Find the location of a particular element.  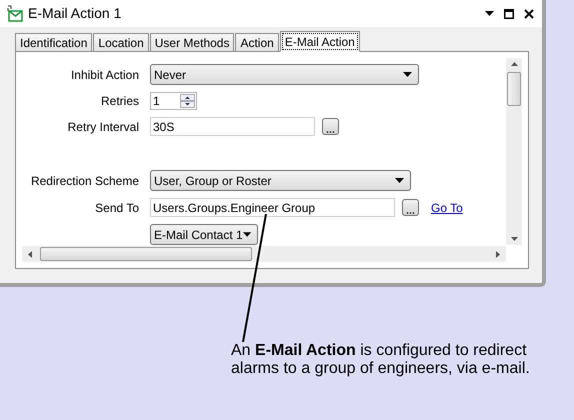

scroll-left-icon is located at coordinates (30, 254).